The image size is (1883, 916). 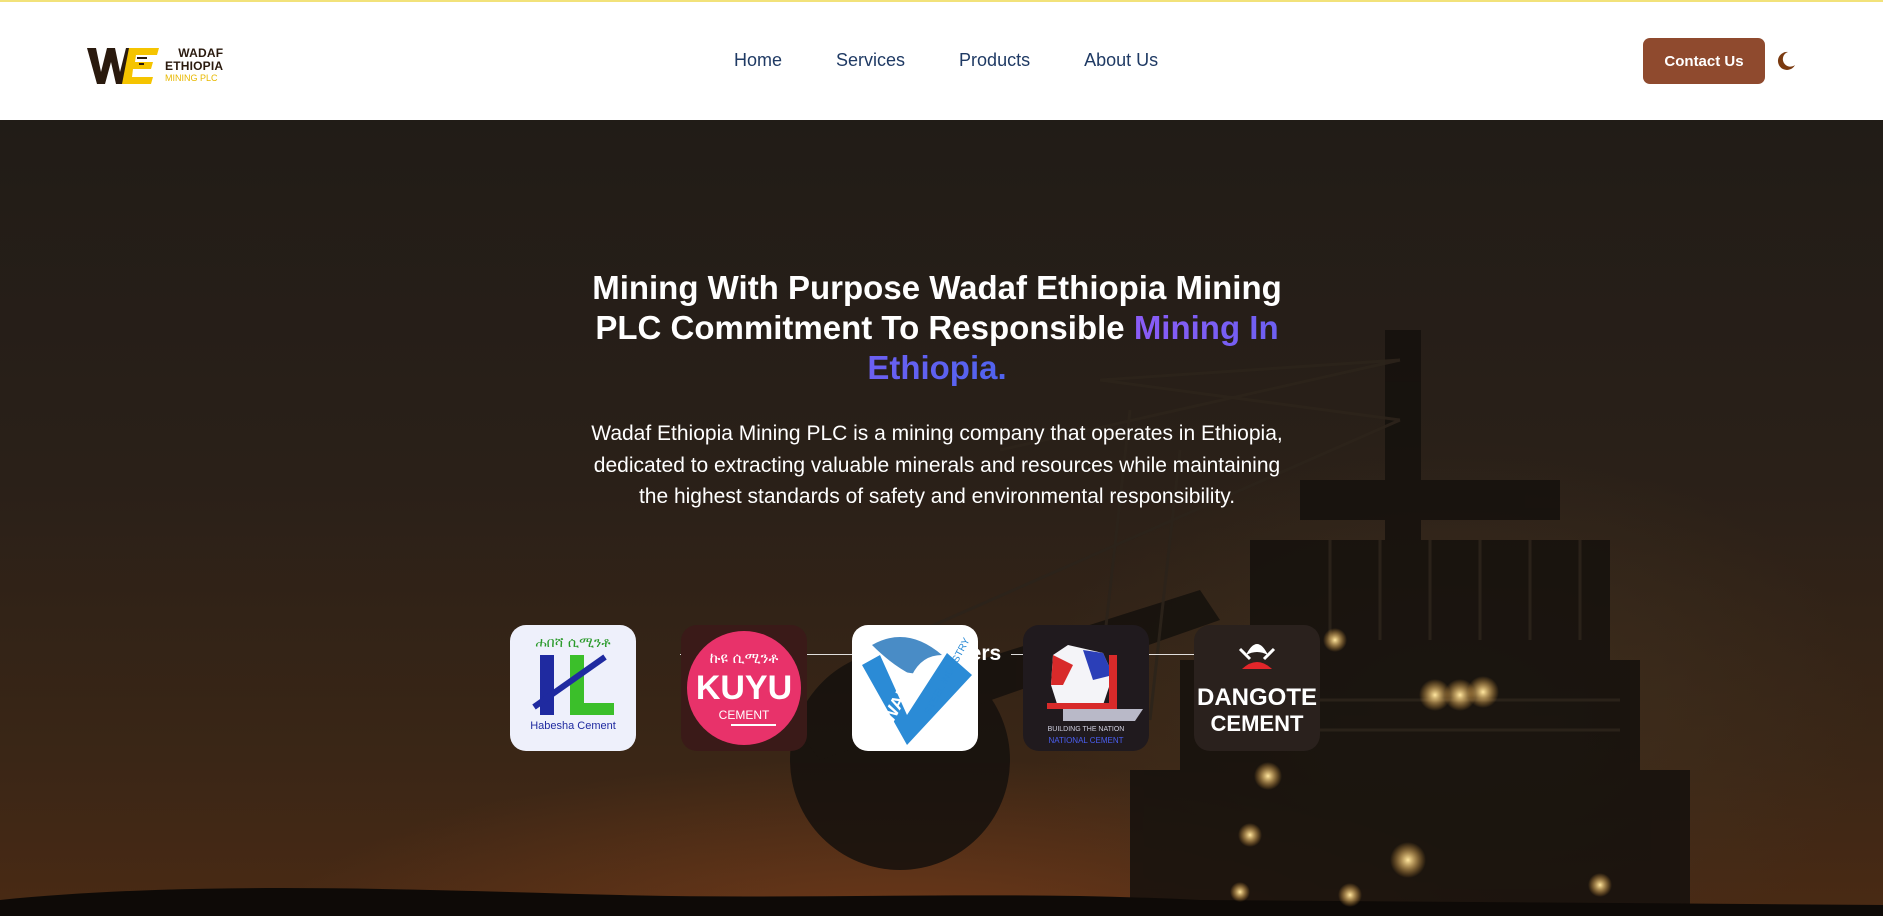 I want to click on dangote-sub: CEMENT, so click(x=1257, y=723).